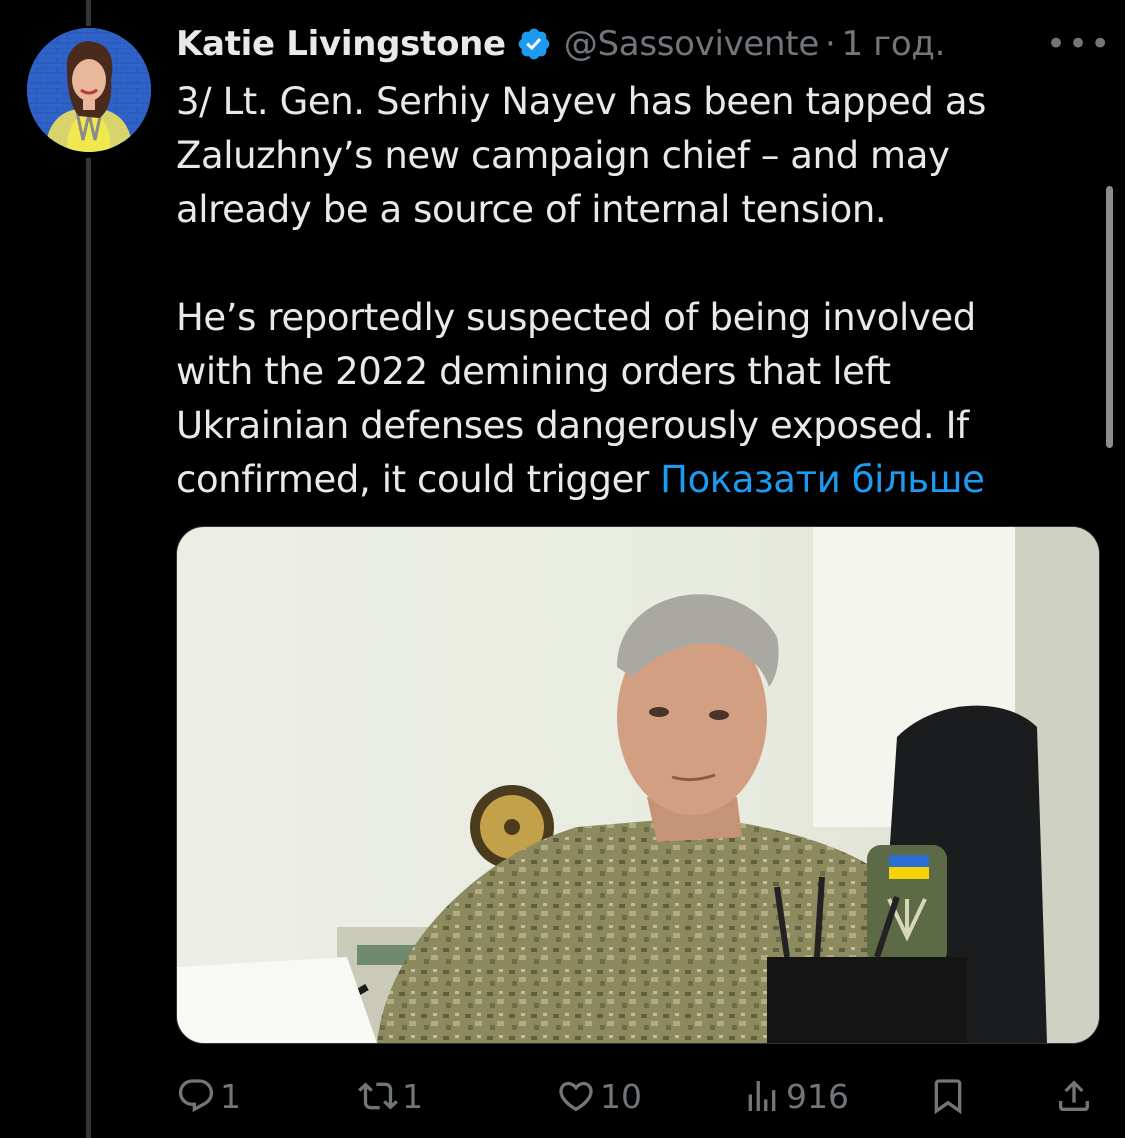 This screenshot has width=1125, height=1138. I want to click on verified-badge-icon, so click(534, 44).